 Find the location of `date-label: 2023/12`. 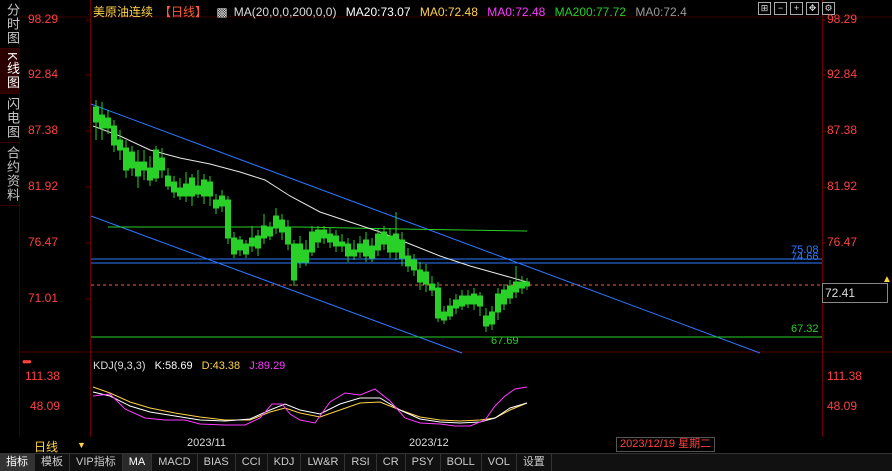

date-label: 2023/12 is located at coordinates (429, 443).